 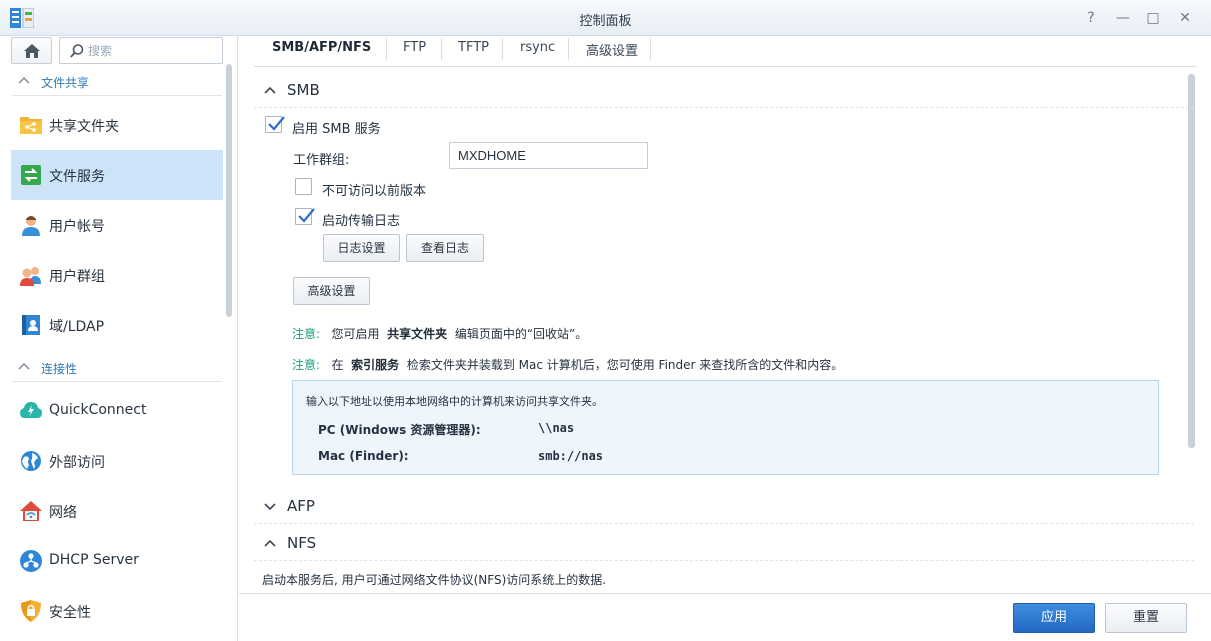 What do you see at coordinates (94, 560) in the screenshot?
I see `sidebar-item-label: DHCP Server` at bounding box center [94, 560].